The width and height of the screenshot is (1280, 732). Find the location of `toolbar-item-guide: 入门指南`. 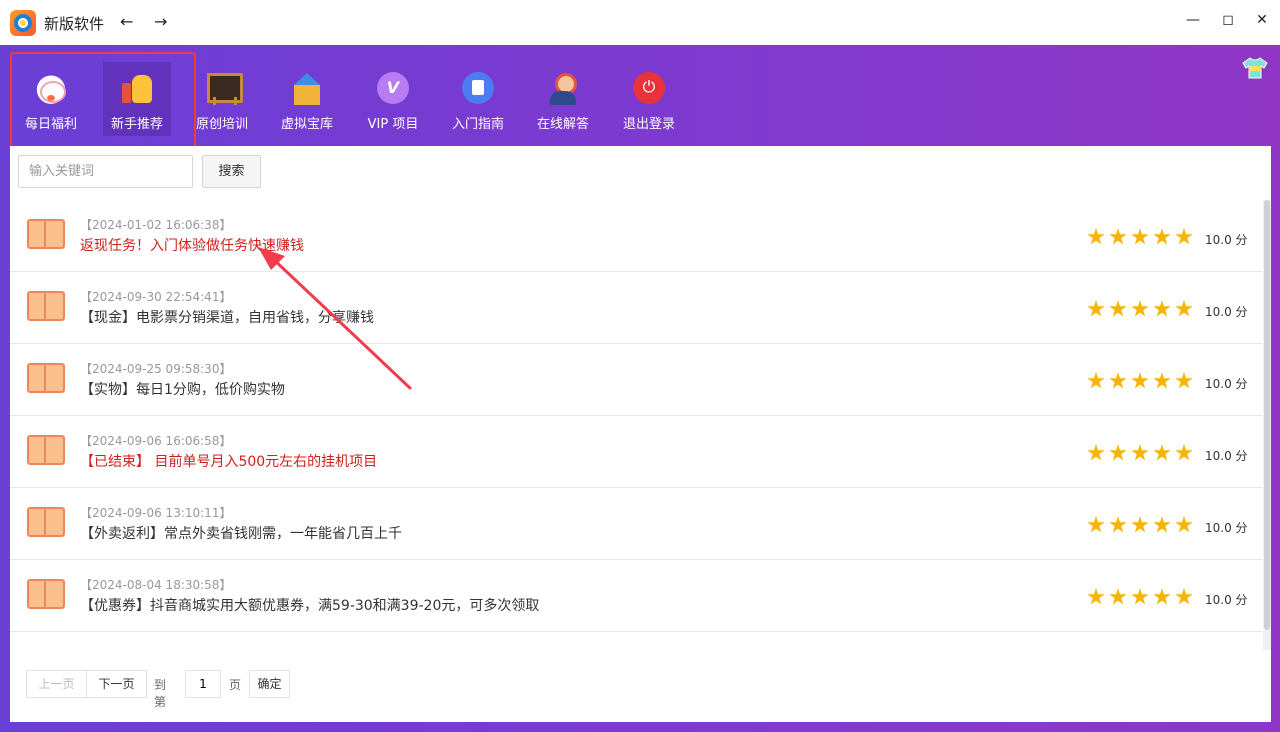

toolbar-item-guide: 入门指南 is located at coordinates (478, 101).